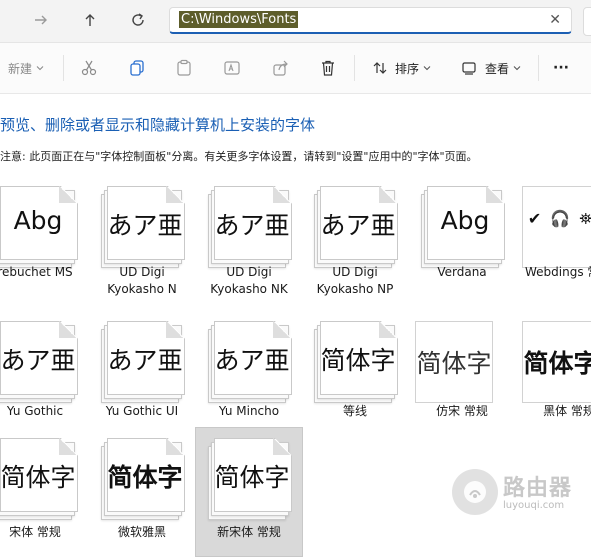 This screenshot has height=558, width=591. I want to click on font-tile: あア亜 Yu Gothic, so click(44, 377).